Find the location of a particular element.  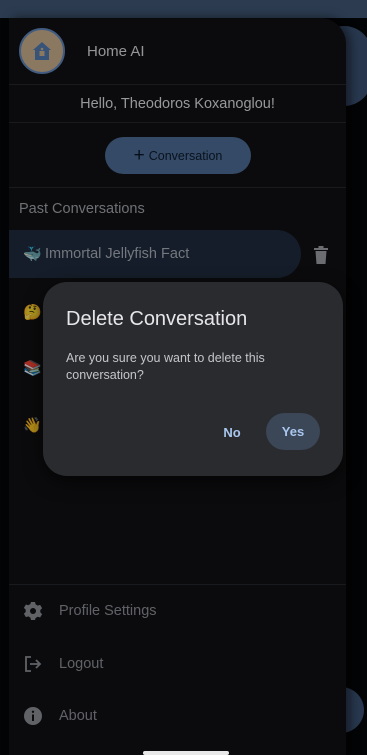

no-button: No is located at coordinates (232, 432).